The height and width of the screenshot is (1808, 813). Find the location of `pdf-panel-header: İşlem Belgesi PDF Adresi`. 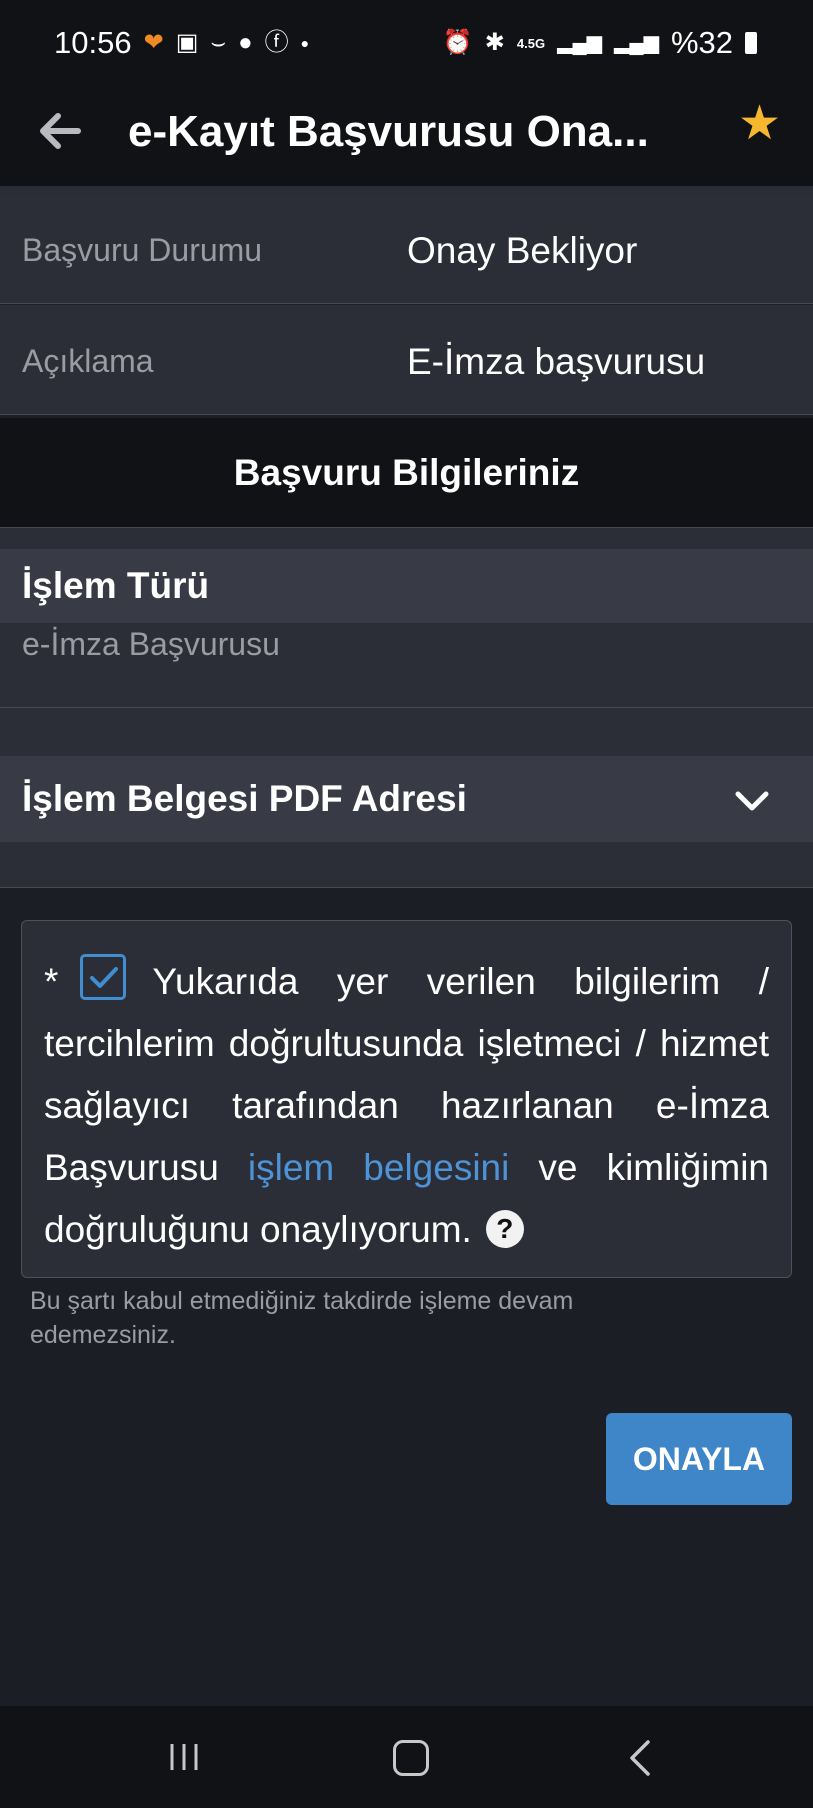

pdf-panel-header: İşlem Belgesi PDF Adresi is located at coordinates (406, 799).